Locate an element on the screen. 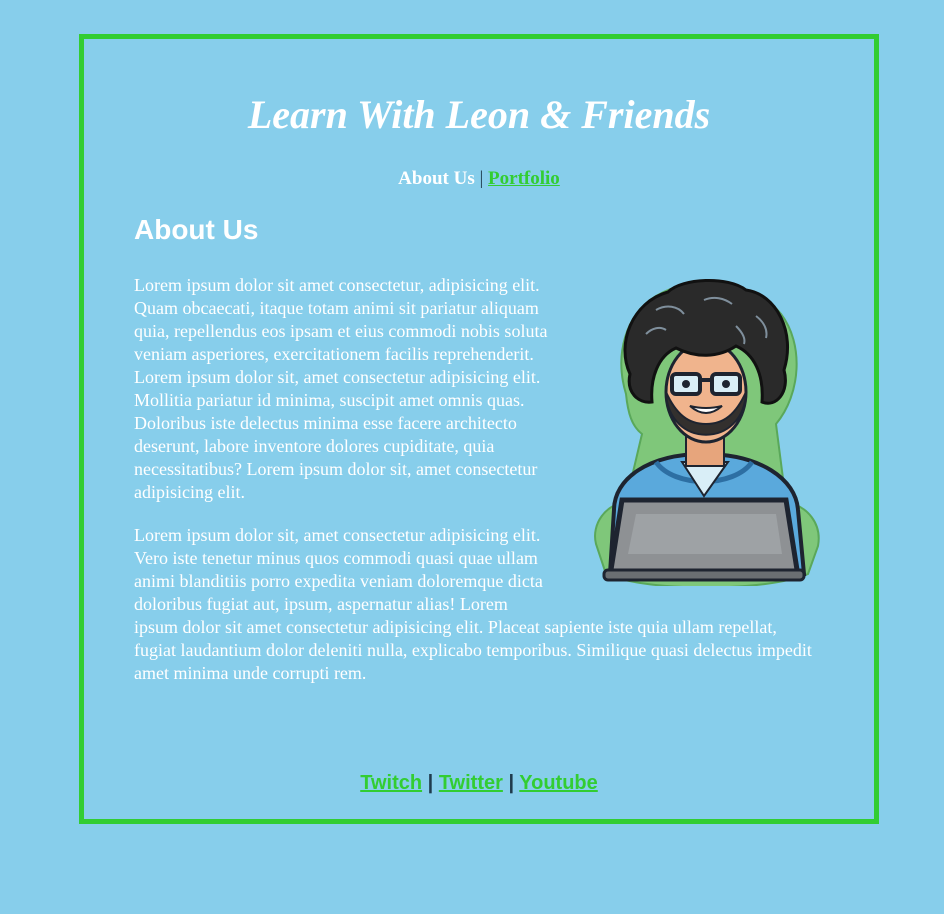  twitch-link: Twitch is located at coordinates (391, 783).